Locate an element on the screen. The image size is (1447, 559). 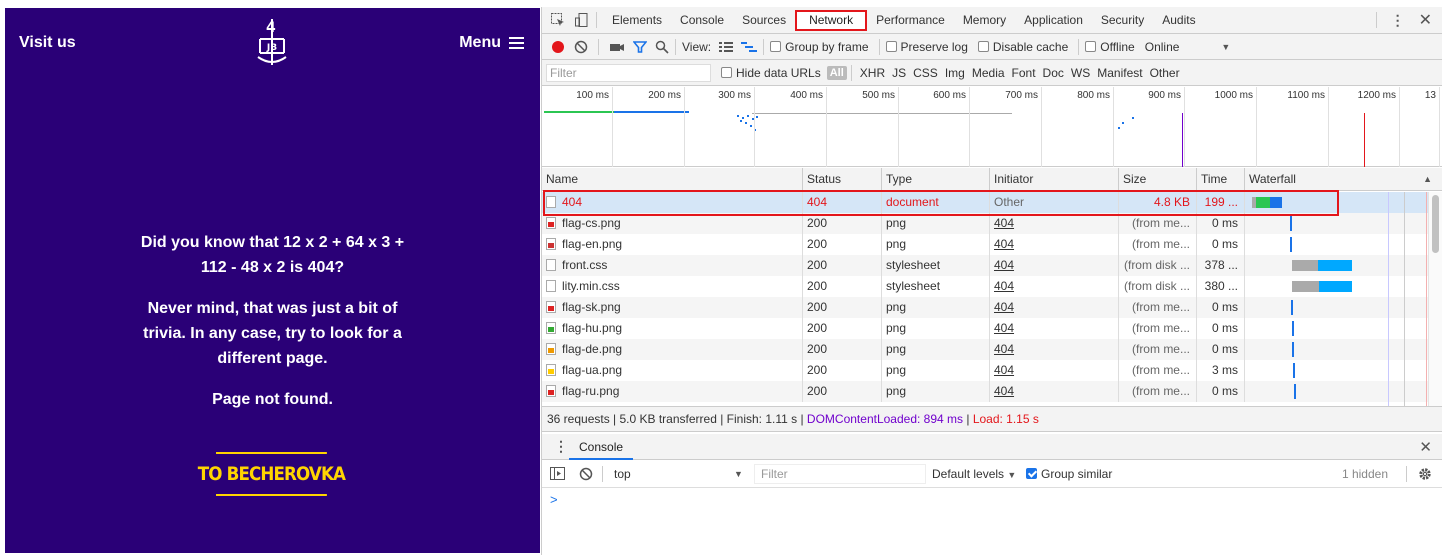
disable-cache-checkbox: Disable cache is located at coordinates (1022, 47).